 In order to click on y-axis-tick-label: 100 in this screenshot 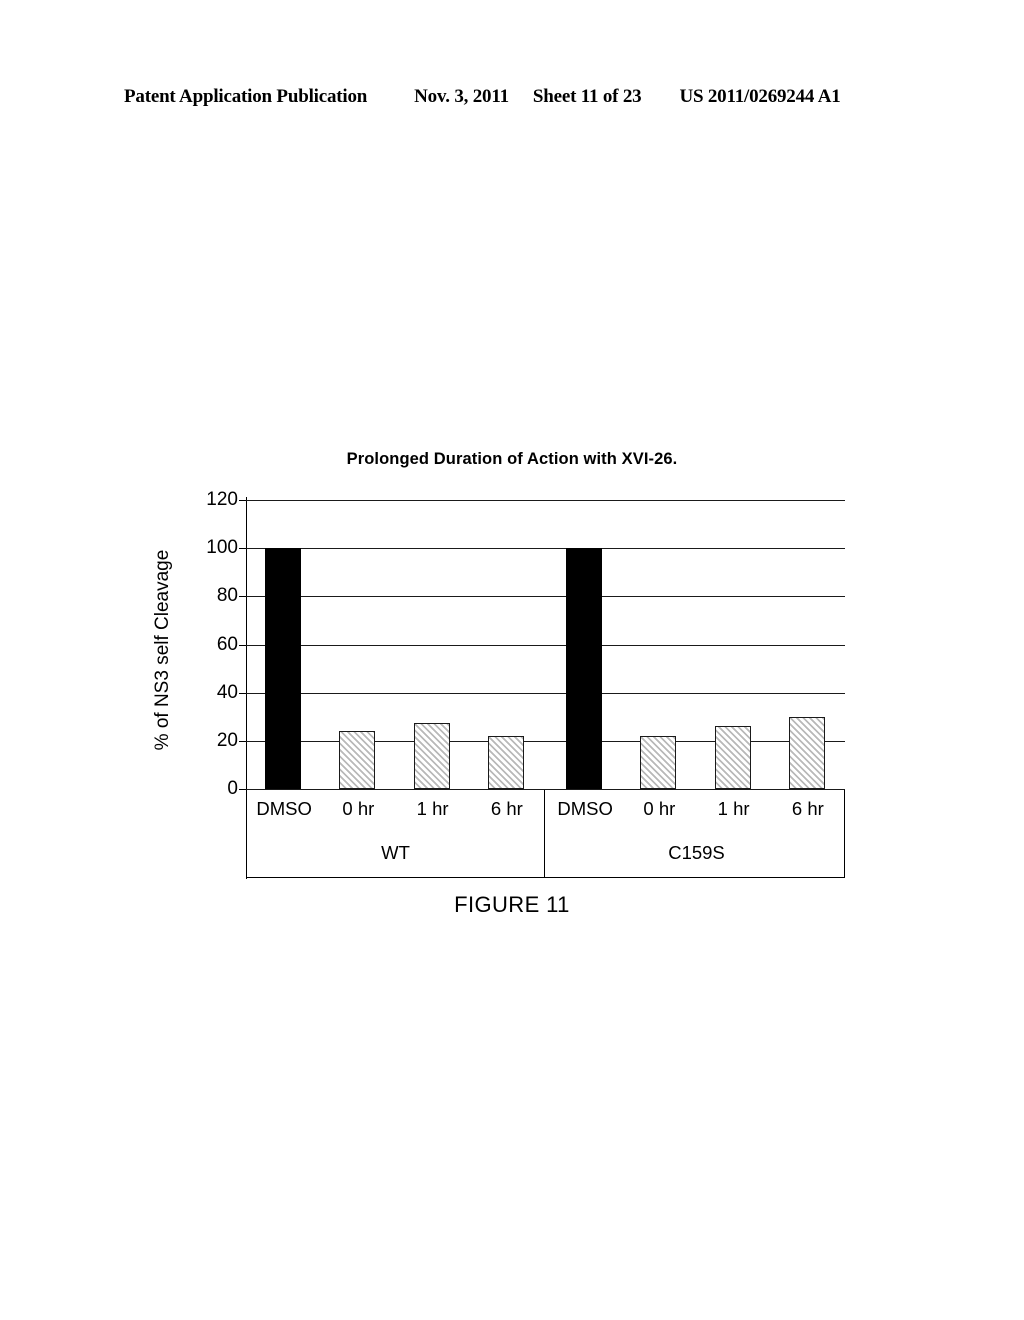, I will do `click(222, 548)`.